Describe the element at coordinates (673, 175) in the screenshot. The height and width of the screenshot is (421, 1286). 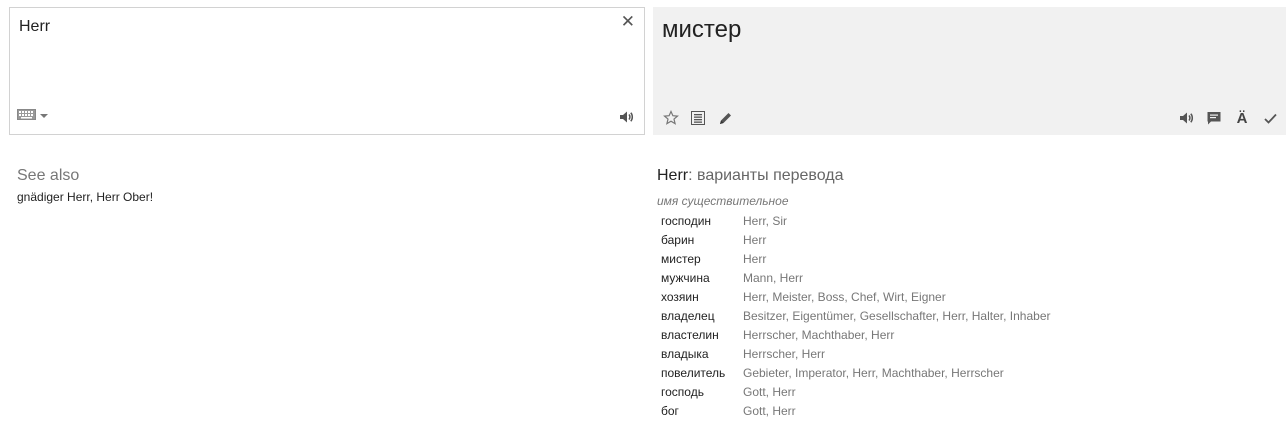
I see `variants-word: Herr` at that location.